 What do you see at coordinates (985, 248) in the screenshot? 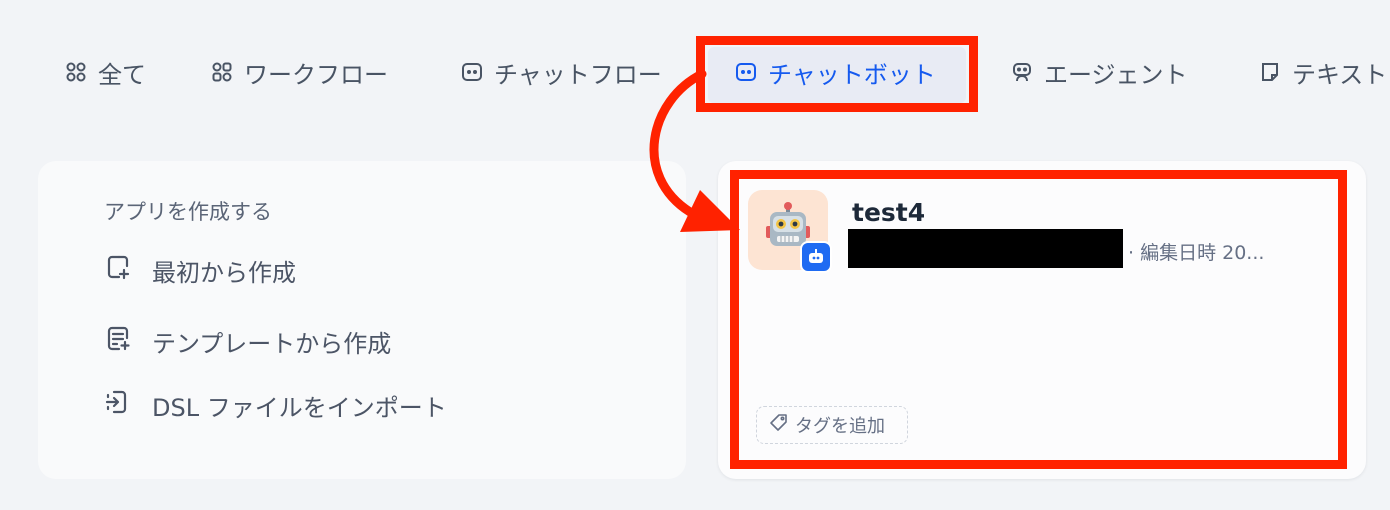
I see `redacted-author` at bounding box center [985, 248].